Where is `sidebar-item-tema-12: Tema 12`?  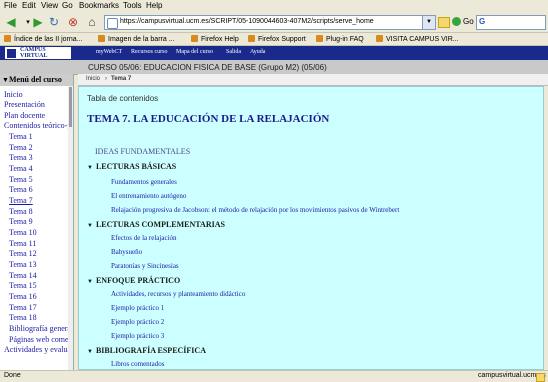
sidebar-item-tema-12: Tema 12 is located at coordinates (23, 253).